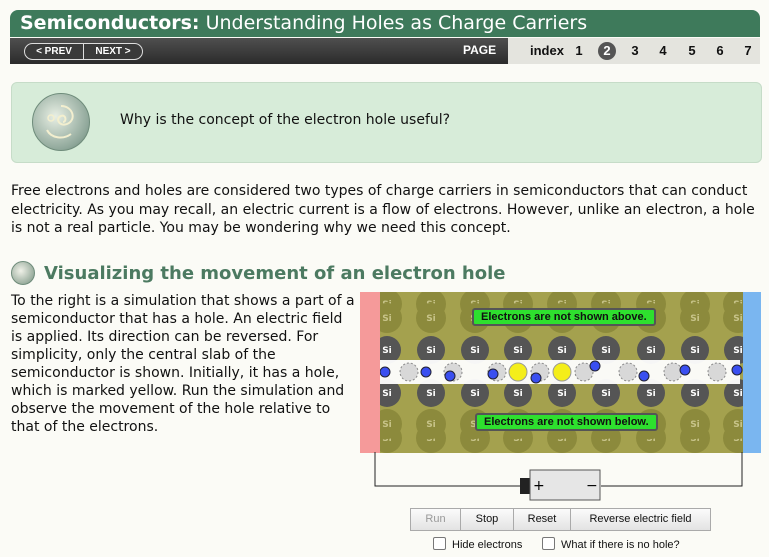 This screenshot has height=557, width=769. I want to click on no-hole-box, so click(548, 543).